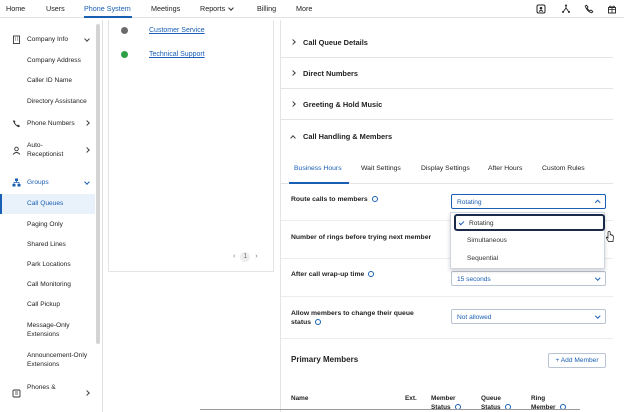 Image resolution: width=624 pixels, height=412 pixels. What do you see at coordinates (16, 182) in the screenshot?
I see `groups-icon` at bounding box center [16, 182].